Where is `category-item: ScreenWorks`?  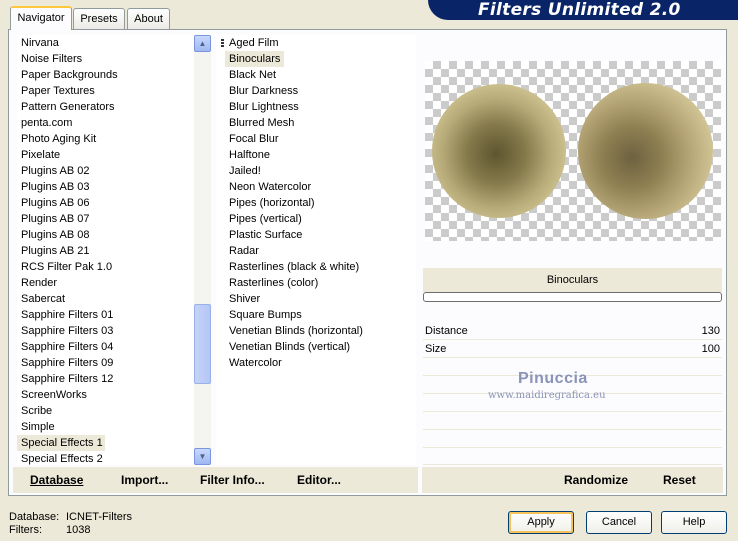 category-item: ScreenWorks is located at coordinates (61, 395).